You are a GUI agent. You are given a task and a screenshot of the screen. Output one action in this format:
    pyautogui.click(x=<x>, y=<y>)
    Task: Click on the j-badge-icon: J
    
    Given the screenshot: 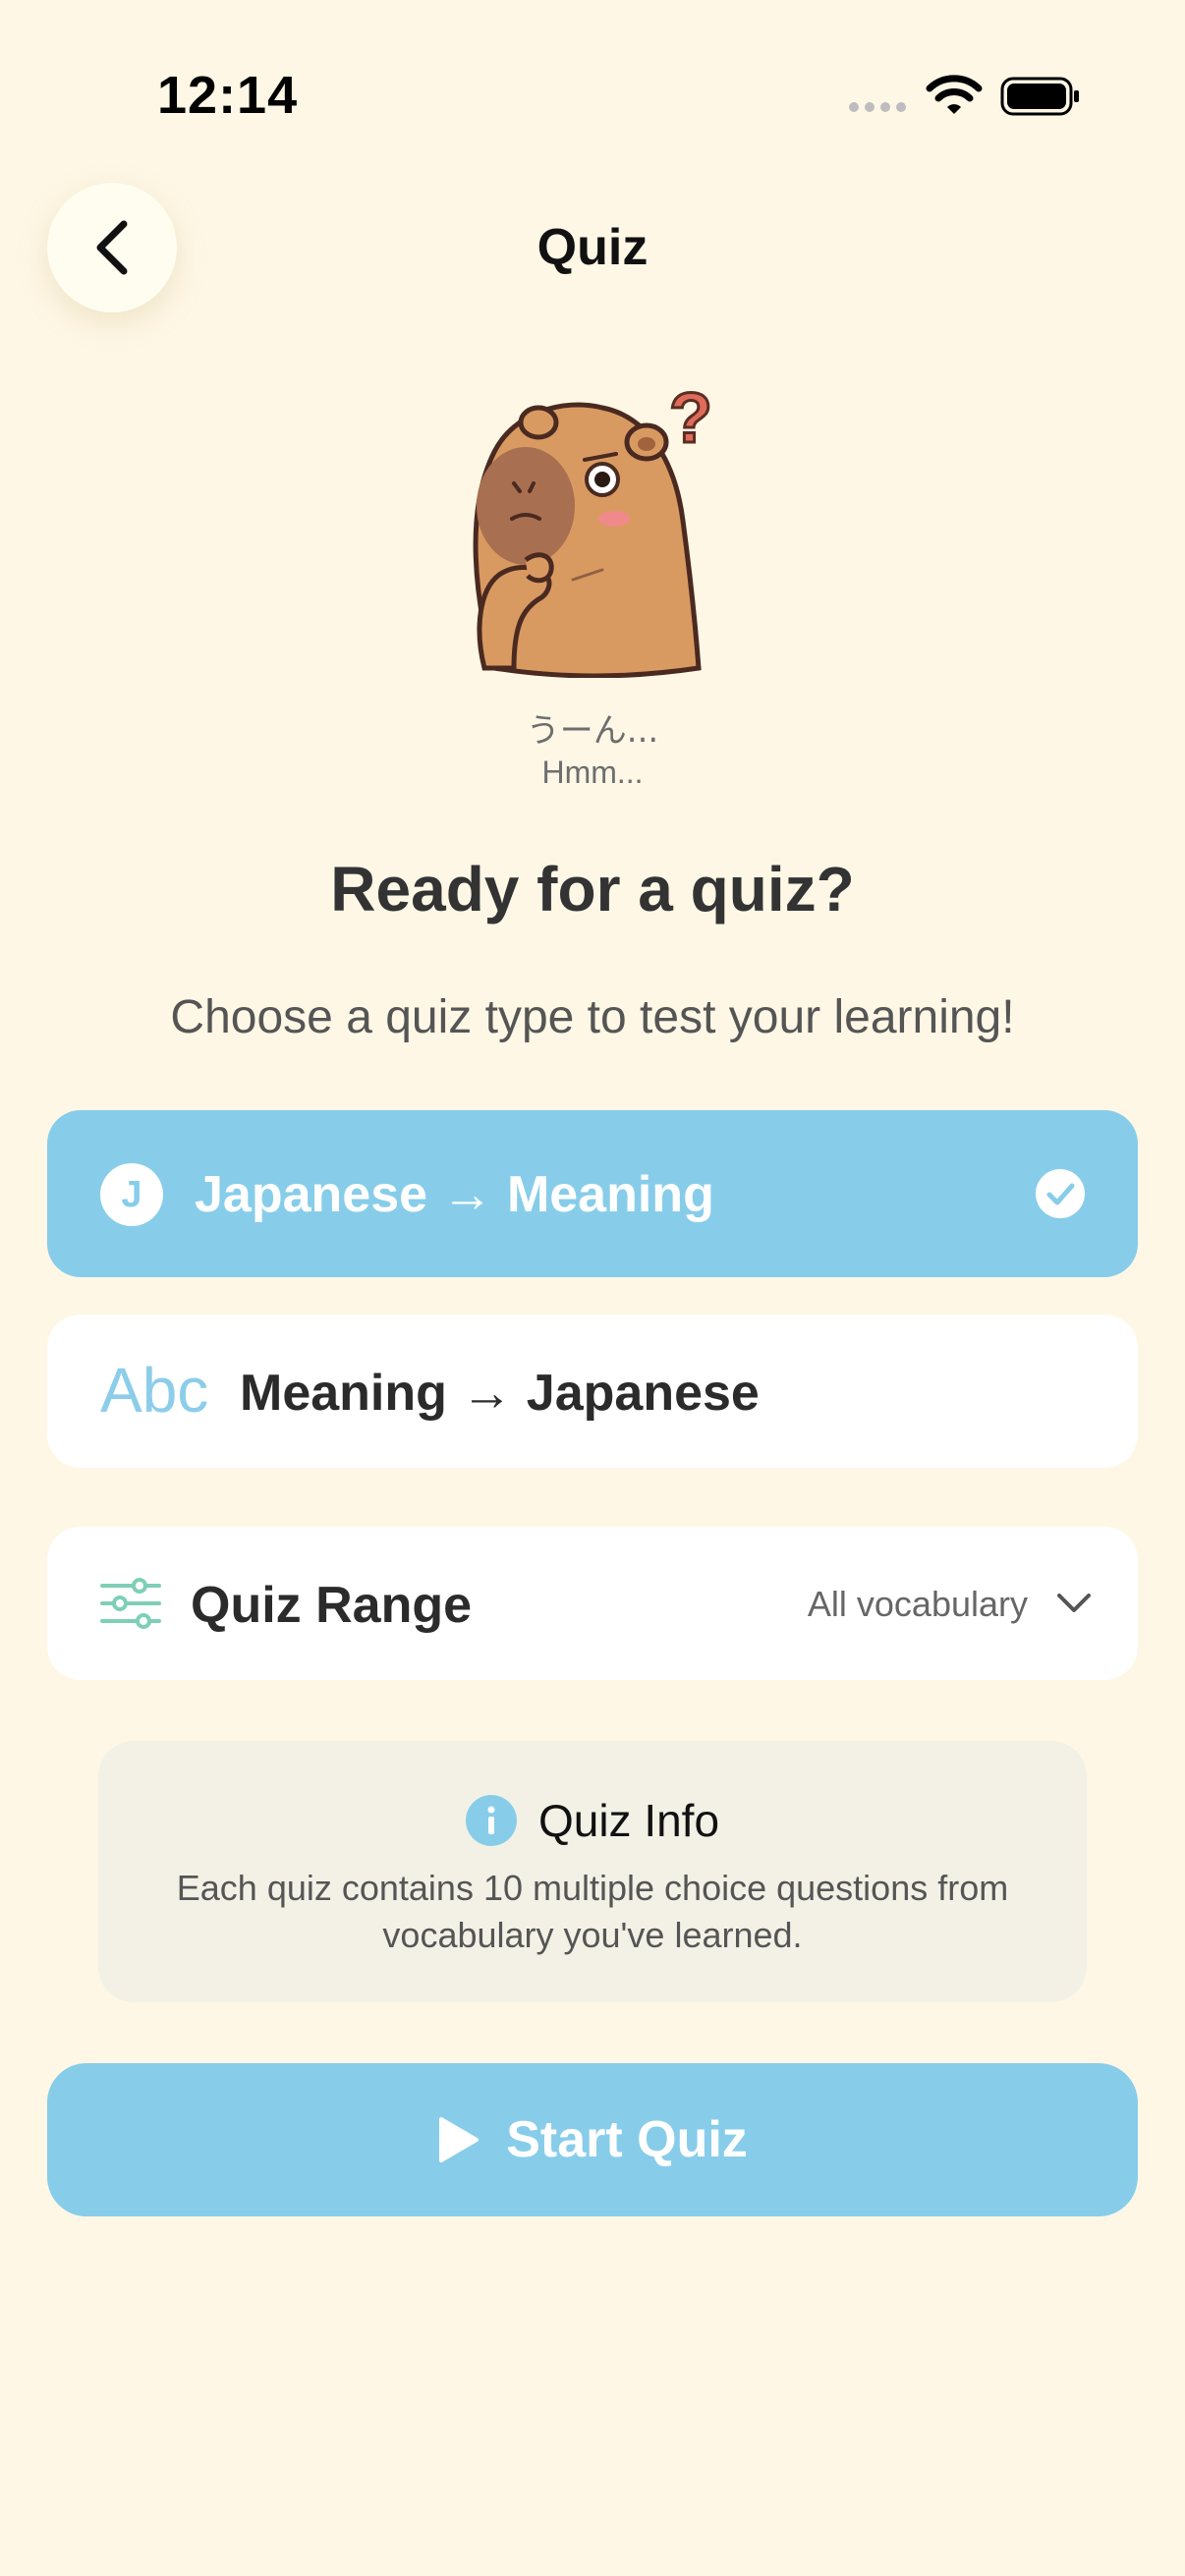 What is the action you would take?
    pyautogui.click(x=132, y=1194)
    